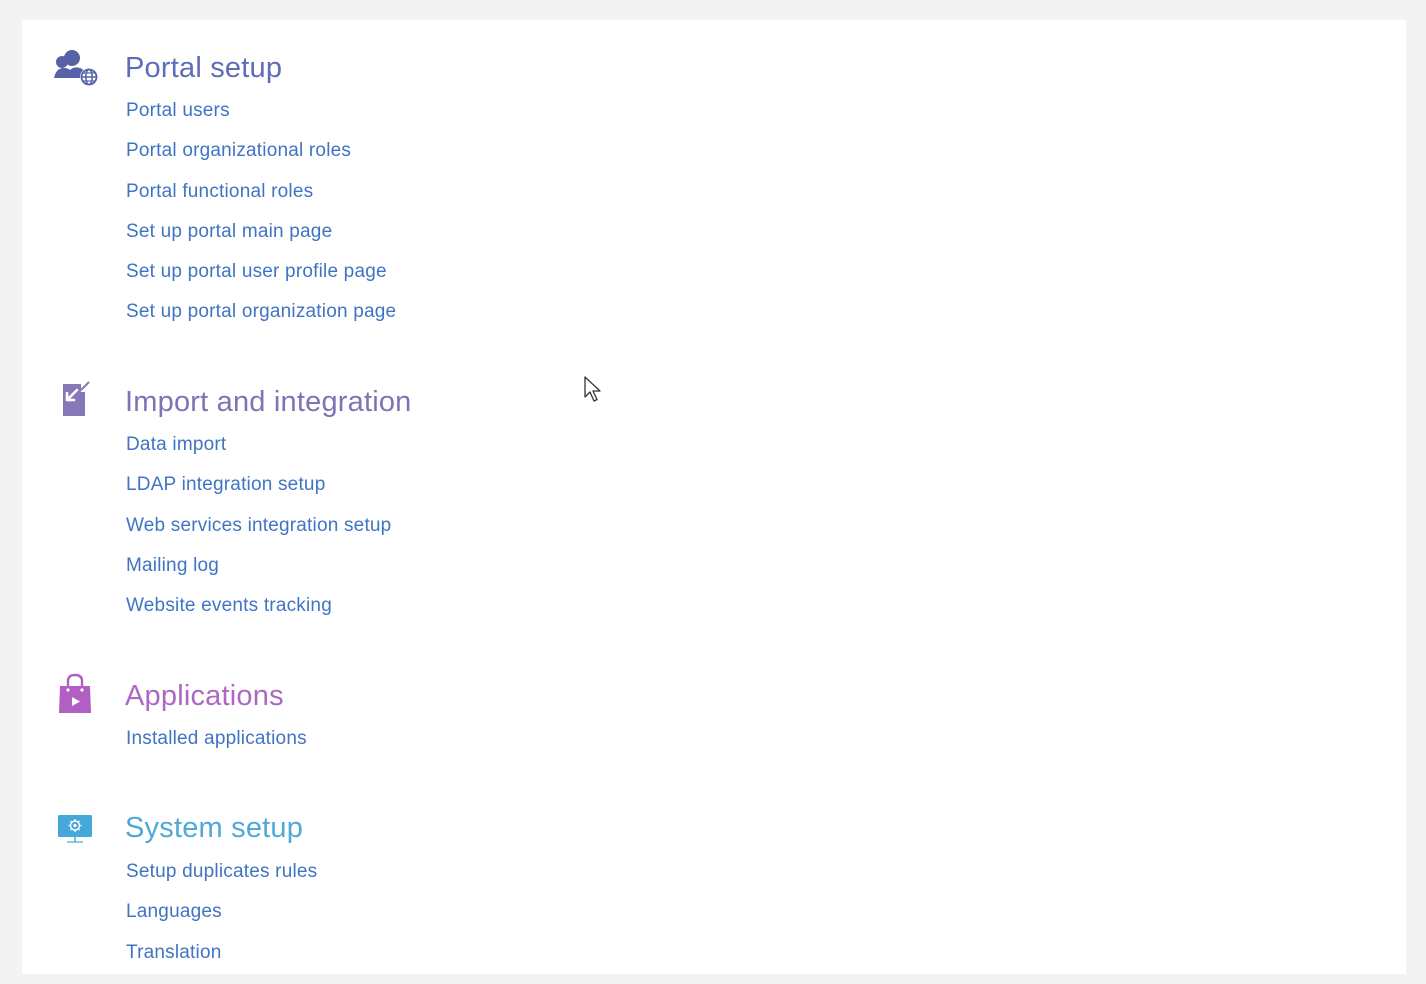 The width and height of the screenshot is (1426, 984). What do you see at coordinates (219, 191) in the screenshot?
I see `link-portal-functional-roles: Portal functional roles` at bounding box center [219, 191].